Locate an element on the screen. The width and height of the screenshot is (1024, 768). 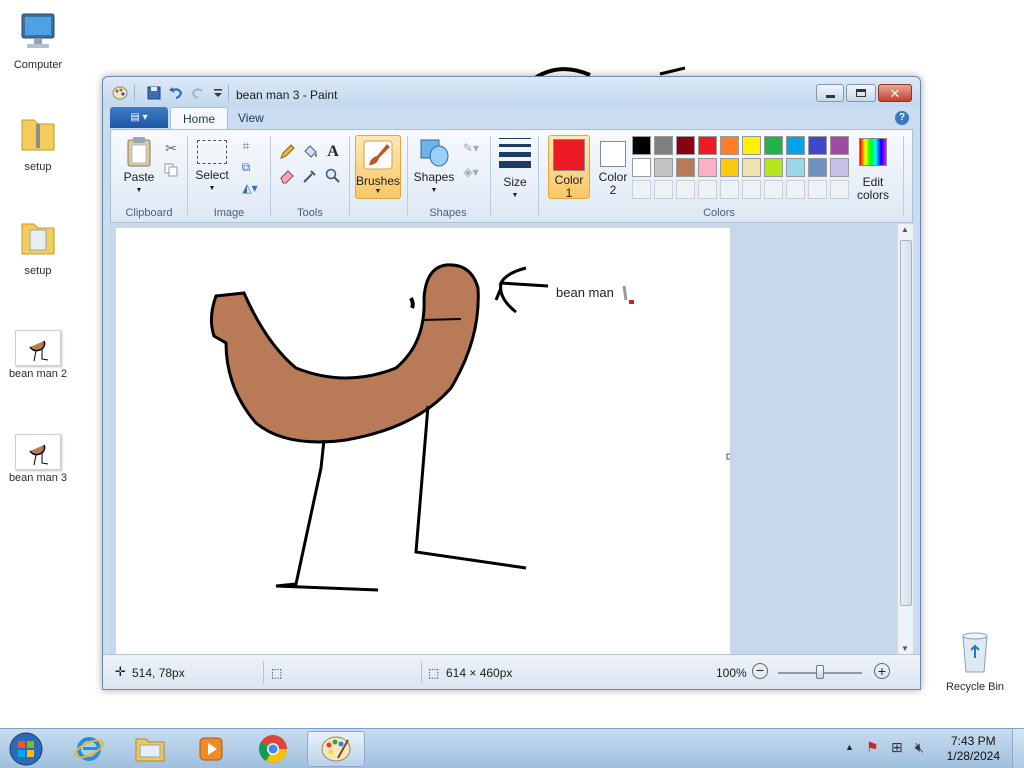
crop-button: ⌗ is located at coordinates (246, 146).